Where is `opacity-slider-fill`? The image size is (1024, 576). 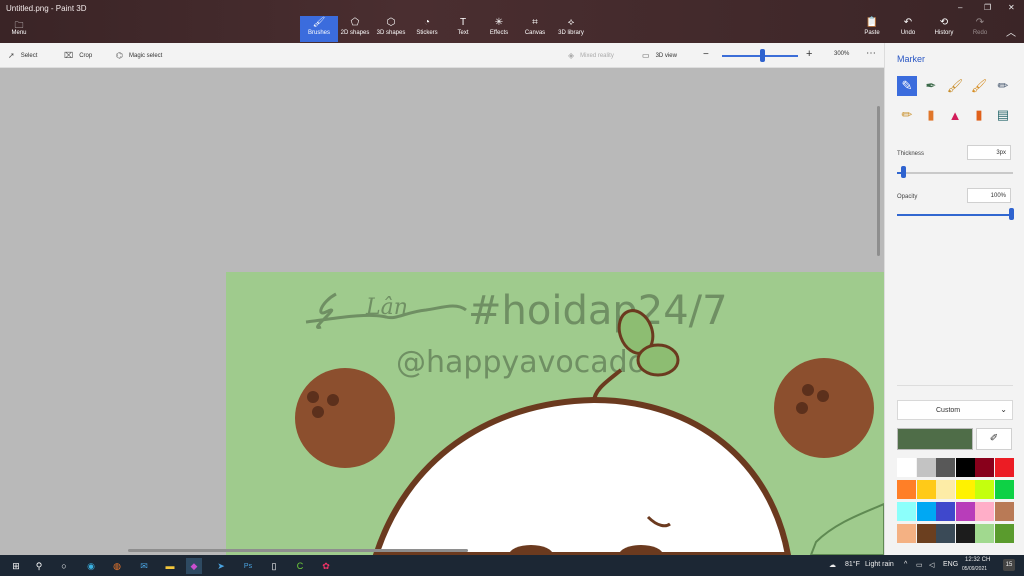 opacity-slider-fill is located at coordinates (955, 215).